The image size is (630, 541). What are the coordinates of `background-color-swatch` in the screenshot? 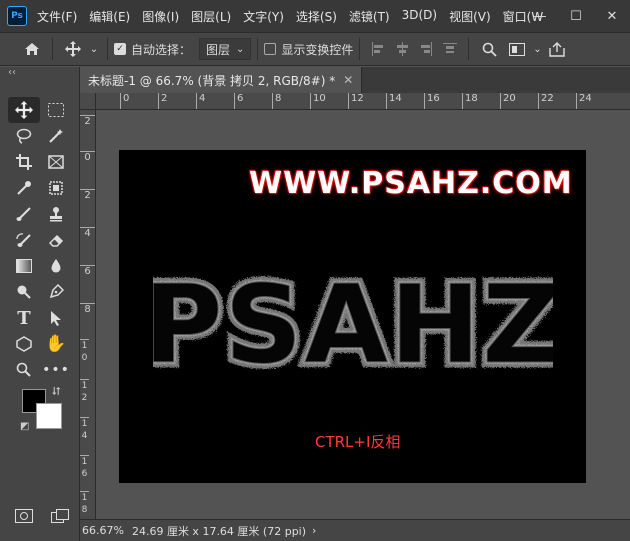 It's located at (49, 416).